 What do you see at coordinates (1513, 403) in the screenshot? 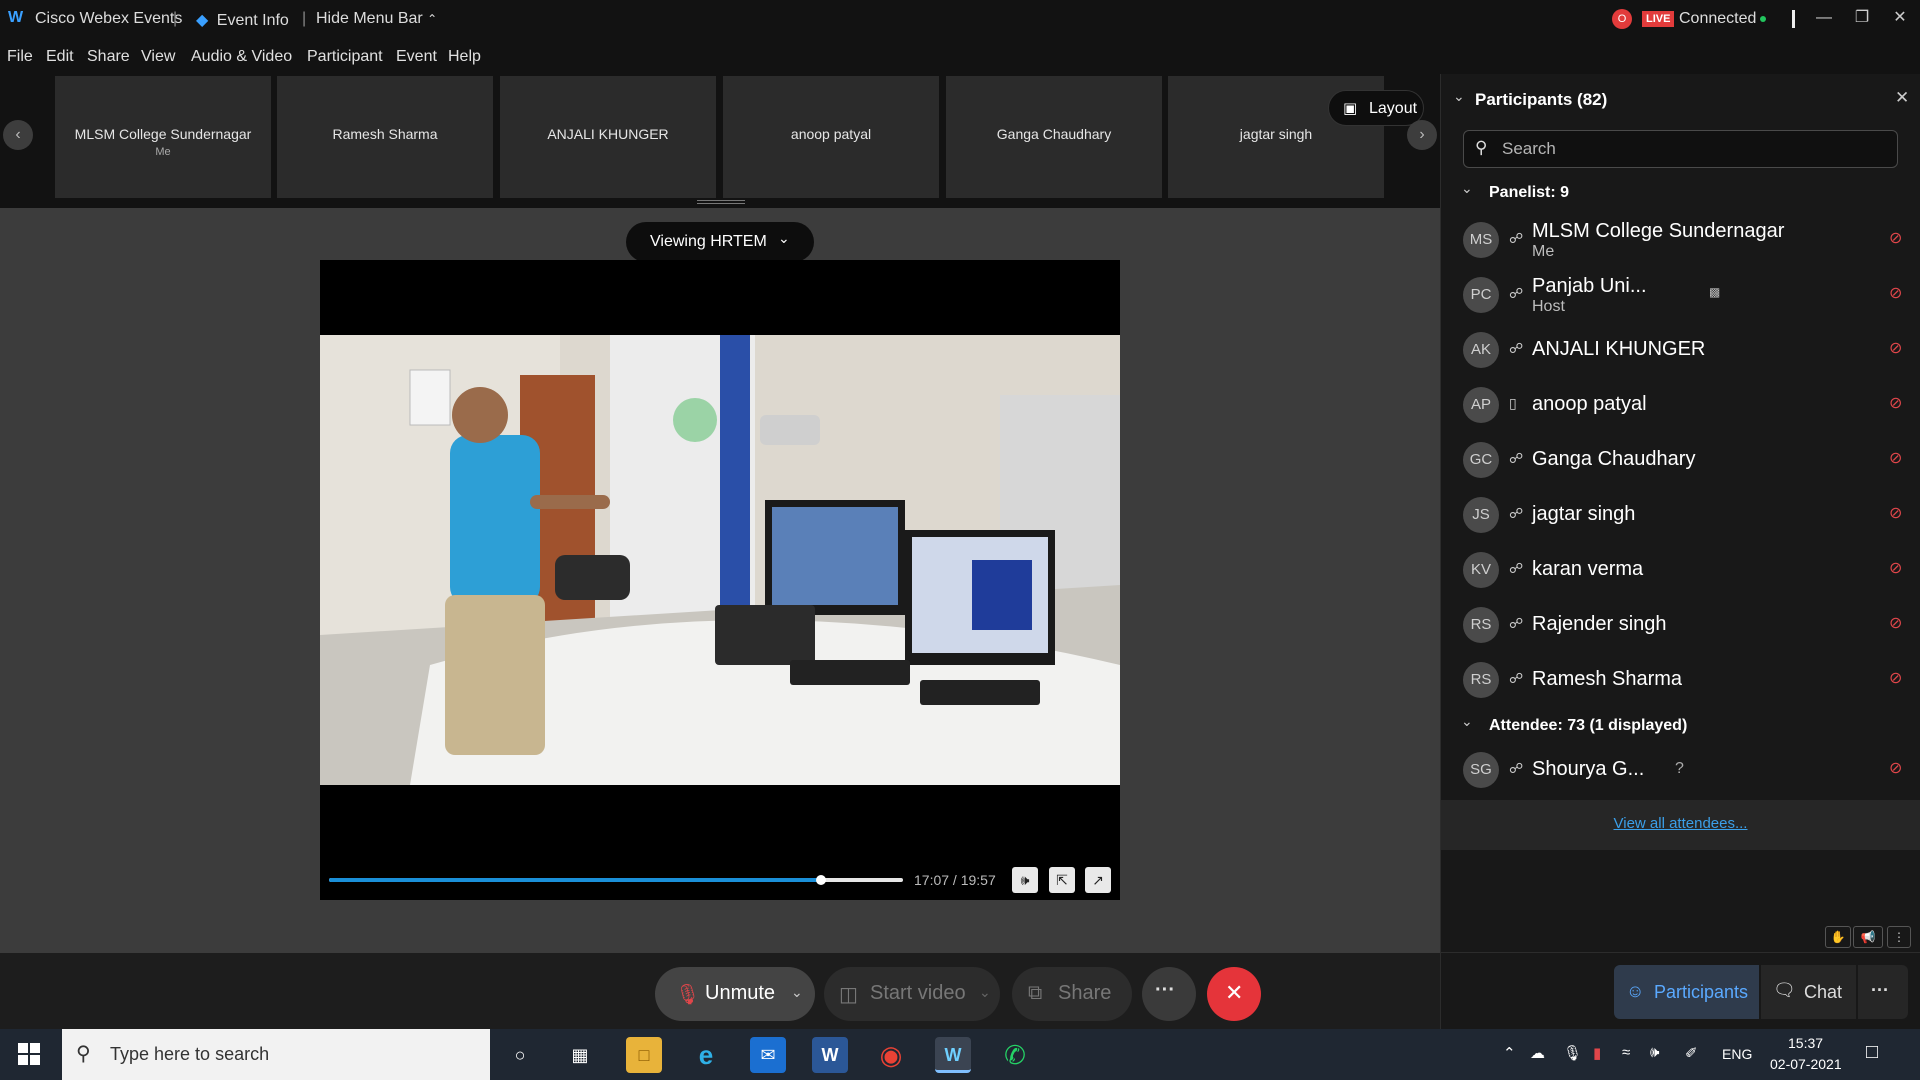
I see `phone-icon: ▯` at bounding box center [1513, 403].